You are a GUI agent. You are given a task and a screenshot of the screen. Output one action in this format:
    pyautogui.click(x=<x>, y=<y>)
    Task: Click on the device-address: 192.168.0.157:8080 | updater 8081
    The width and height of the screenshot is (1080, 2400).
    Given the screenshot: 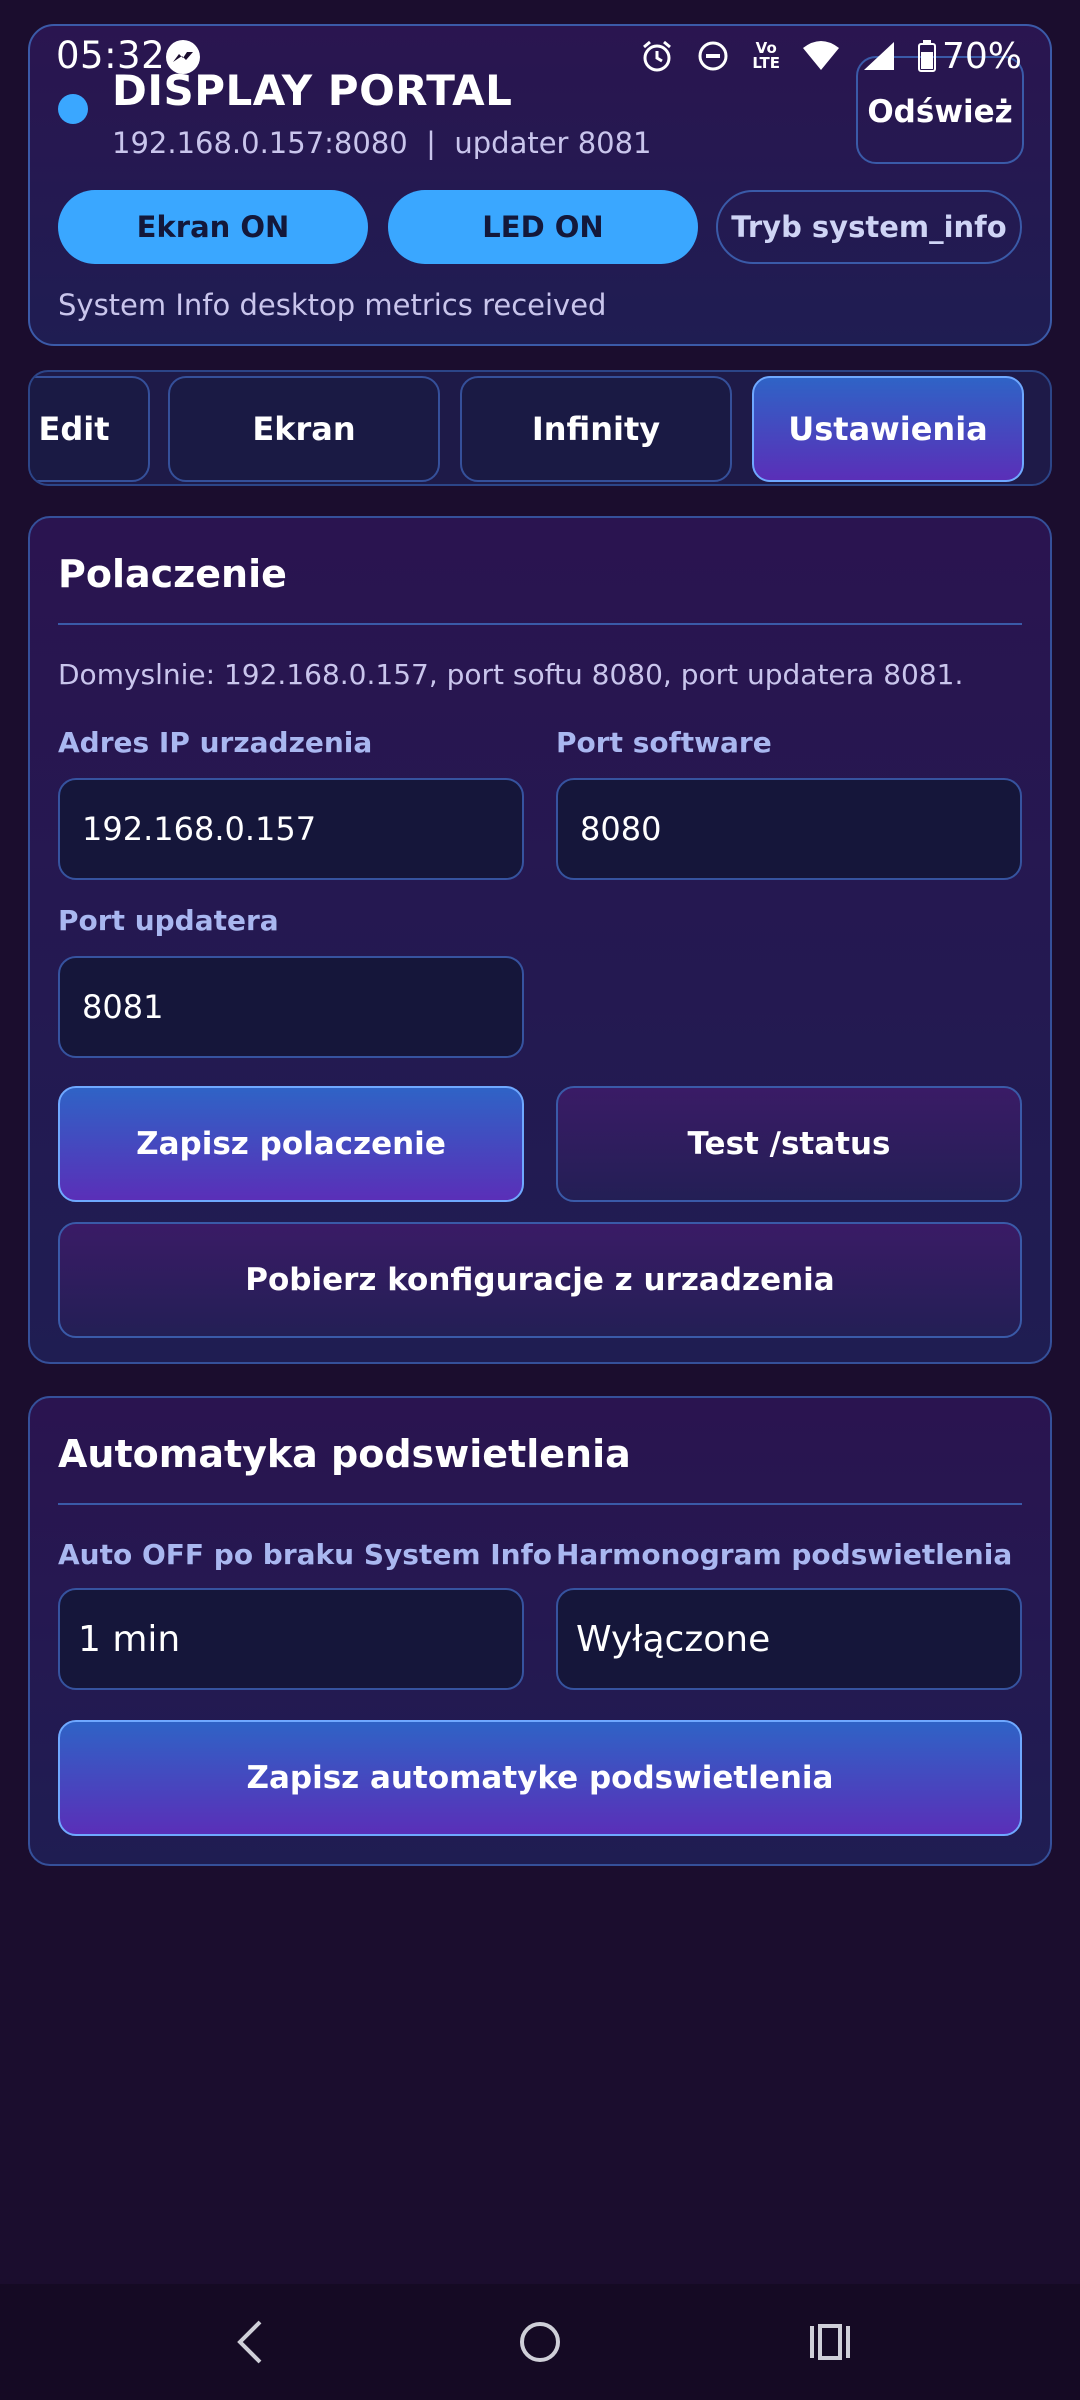 What is the action you would take?
    pyautogui.click(x=382, y=143)
    